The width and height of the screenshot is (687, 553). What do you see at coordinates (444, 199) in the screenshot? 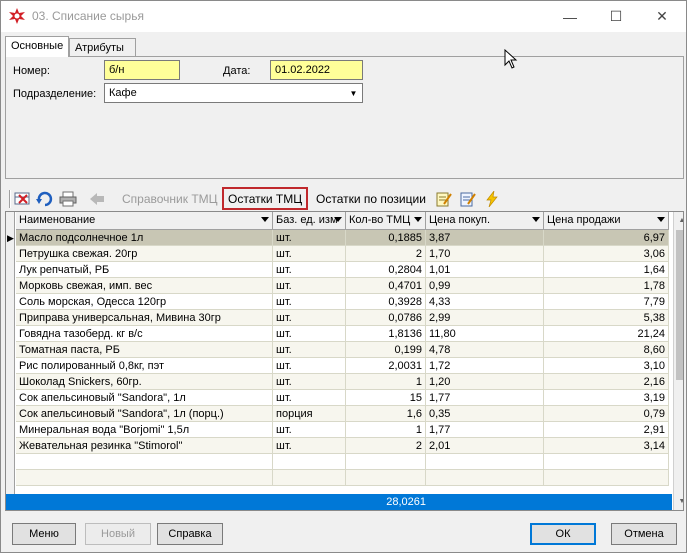
I see `edit-note-icon` at bounding box center [444, 199].